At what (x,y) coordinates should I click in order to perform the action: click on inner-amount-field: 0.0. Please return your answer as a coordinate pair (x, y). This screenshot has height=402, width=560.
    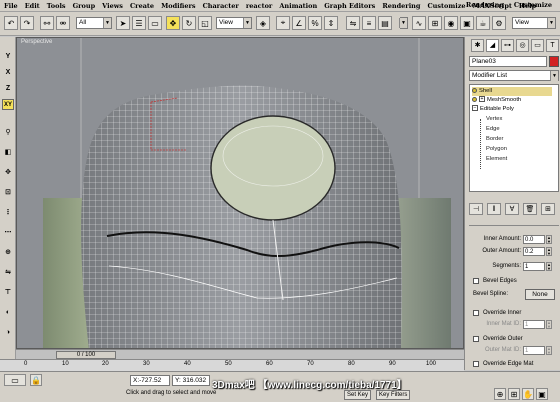
    Looking at the image, I should click on (534, 239).